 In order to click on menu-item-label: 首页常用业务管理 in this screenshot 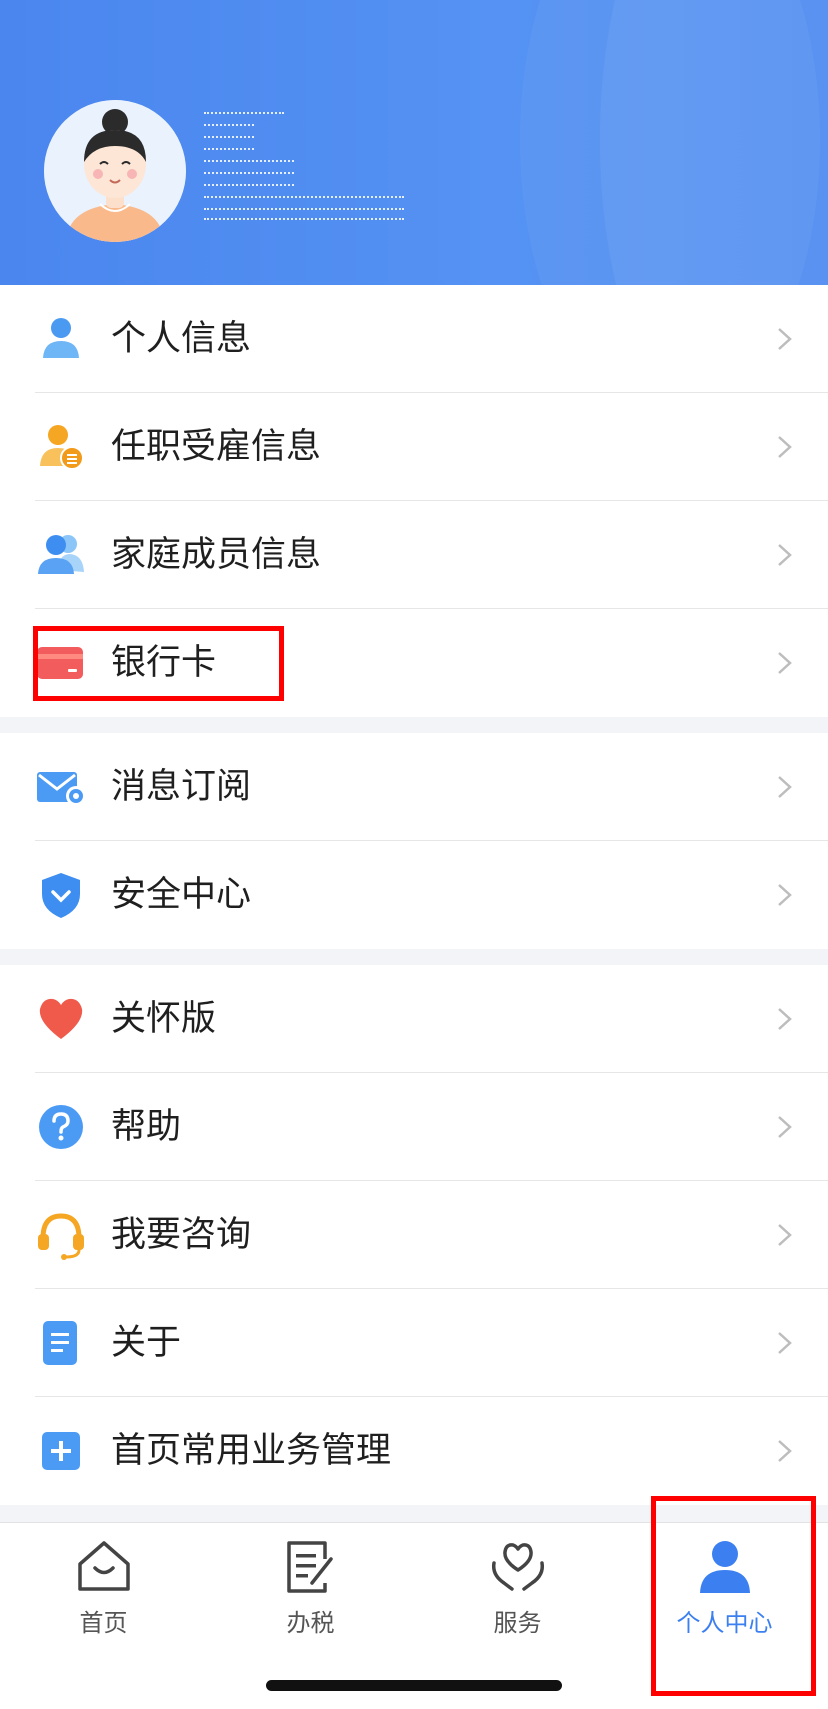, I will do `click(251, 1451)`.